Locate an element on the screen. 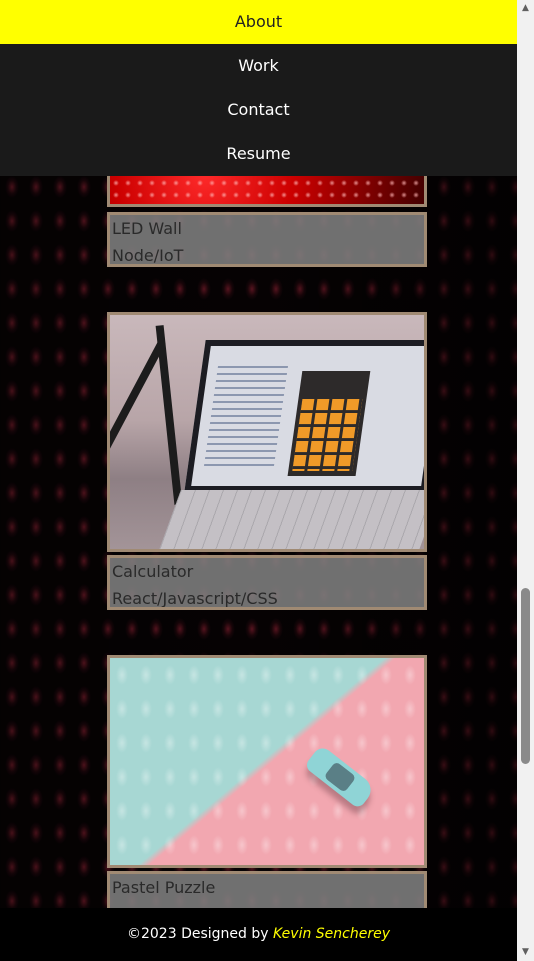  vertical-scrollbar: ▲ ▼ is located at coordinates (525, 480).